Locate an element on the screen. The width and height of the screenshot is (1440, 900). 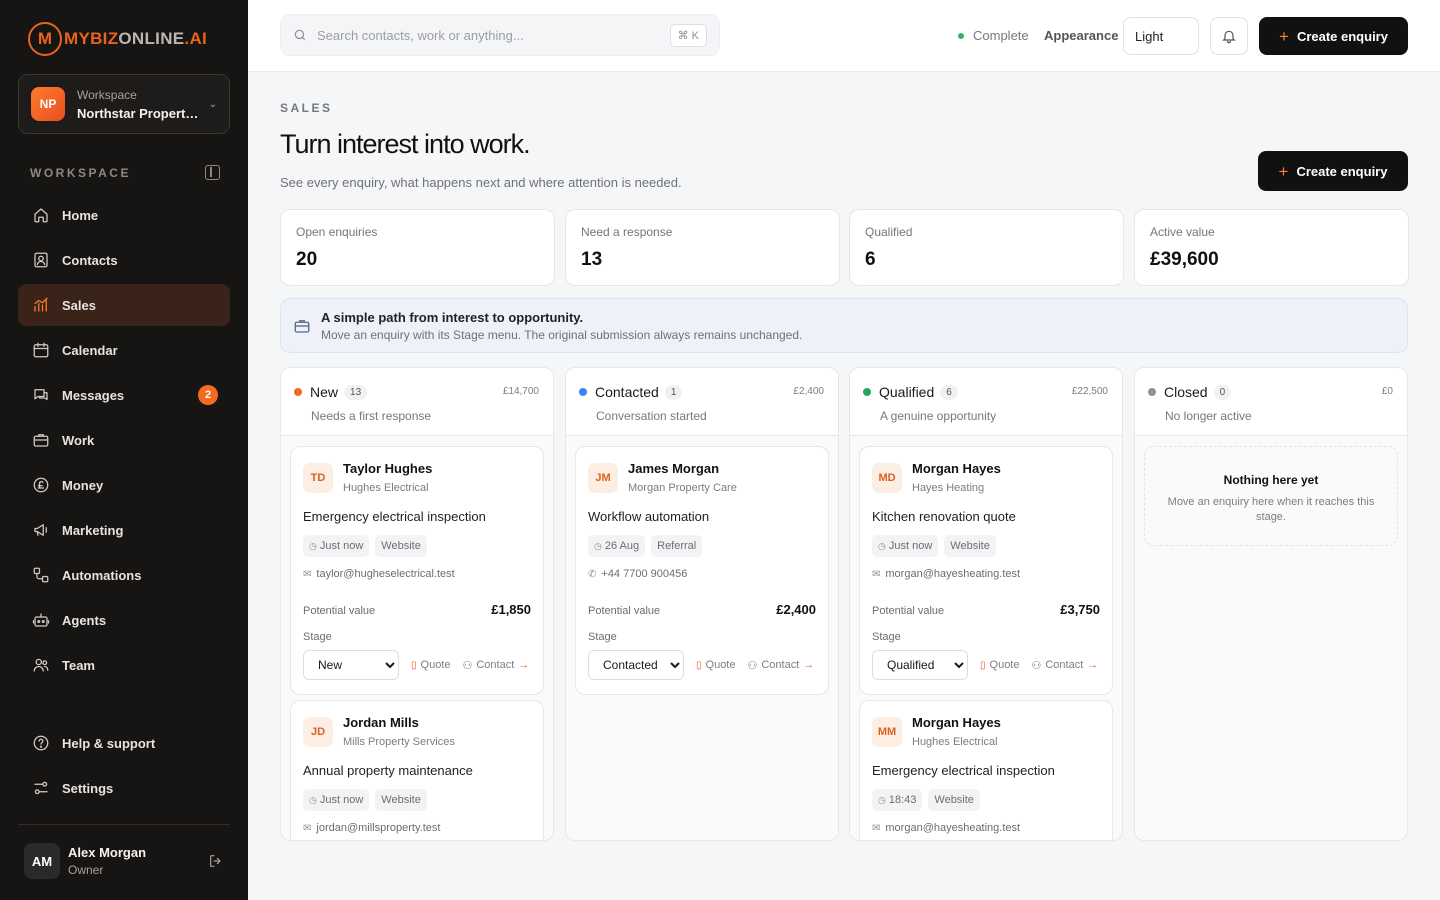
sidebar-item-label: Automations is located at coordinates (102, 575).